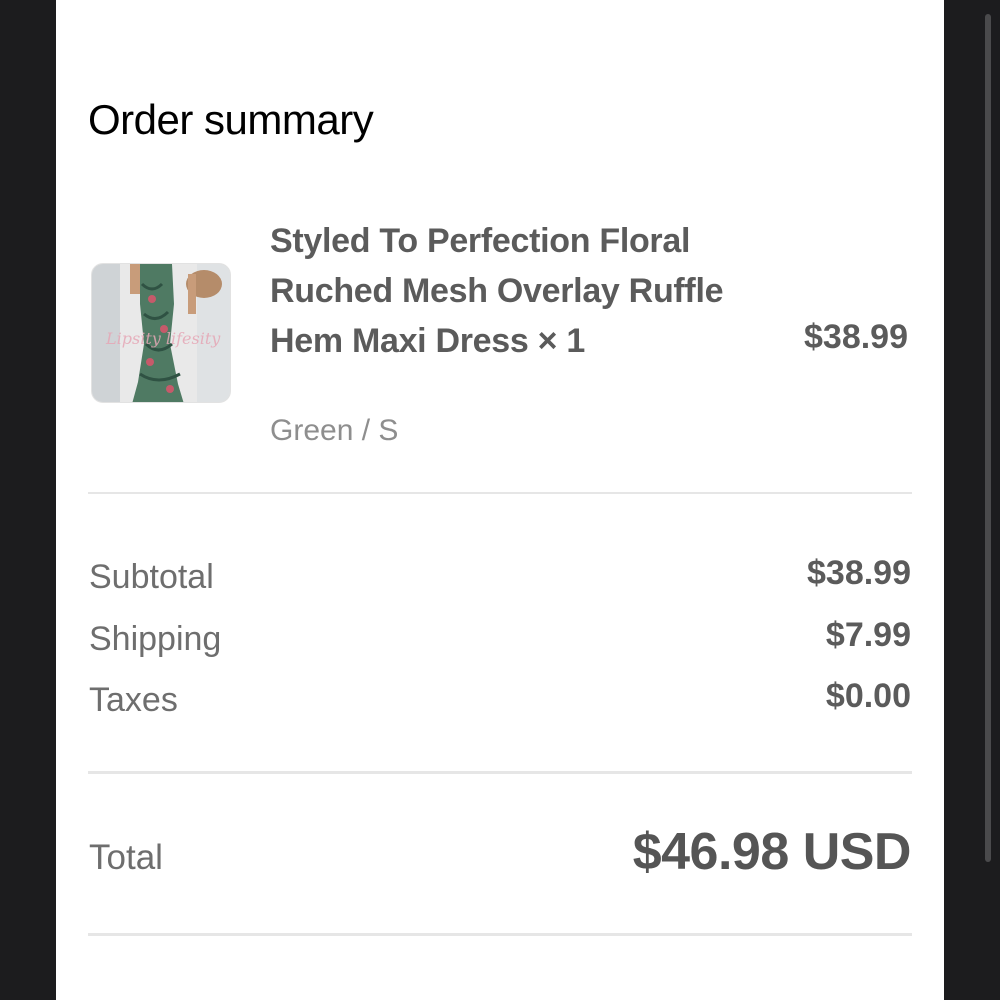 The width and height of the screenshot is (1000, 1000). Describe the element at coordinates (151, 577) in the screenshot. I see `subtotal-label: Subtotal` at that location.